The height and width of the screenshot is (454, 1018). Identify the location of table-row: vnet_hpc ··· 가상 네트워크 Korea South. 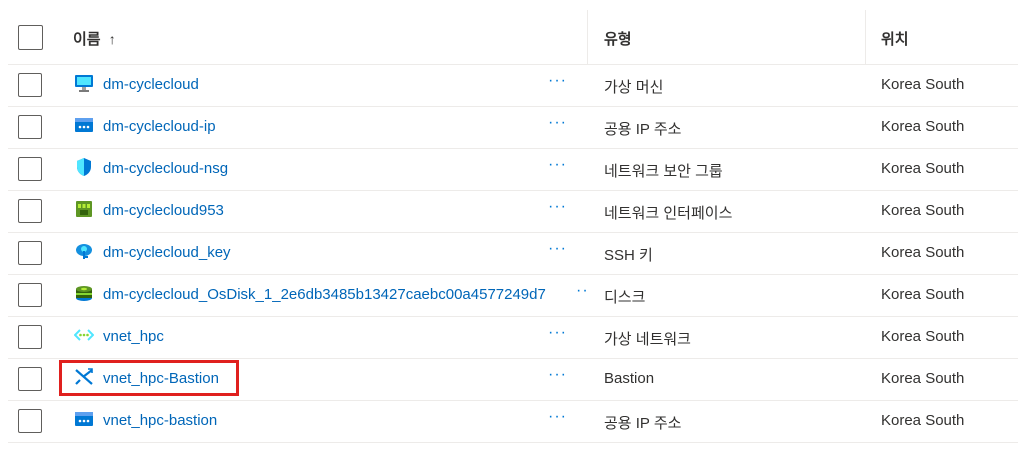
(513, 338).